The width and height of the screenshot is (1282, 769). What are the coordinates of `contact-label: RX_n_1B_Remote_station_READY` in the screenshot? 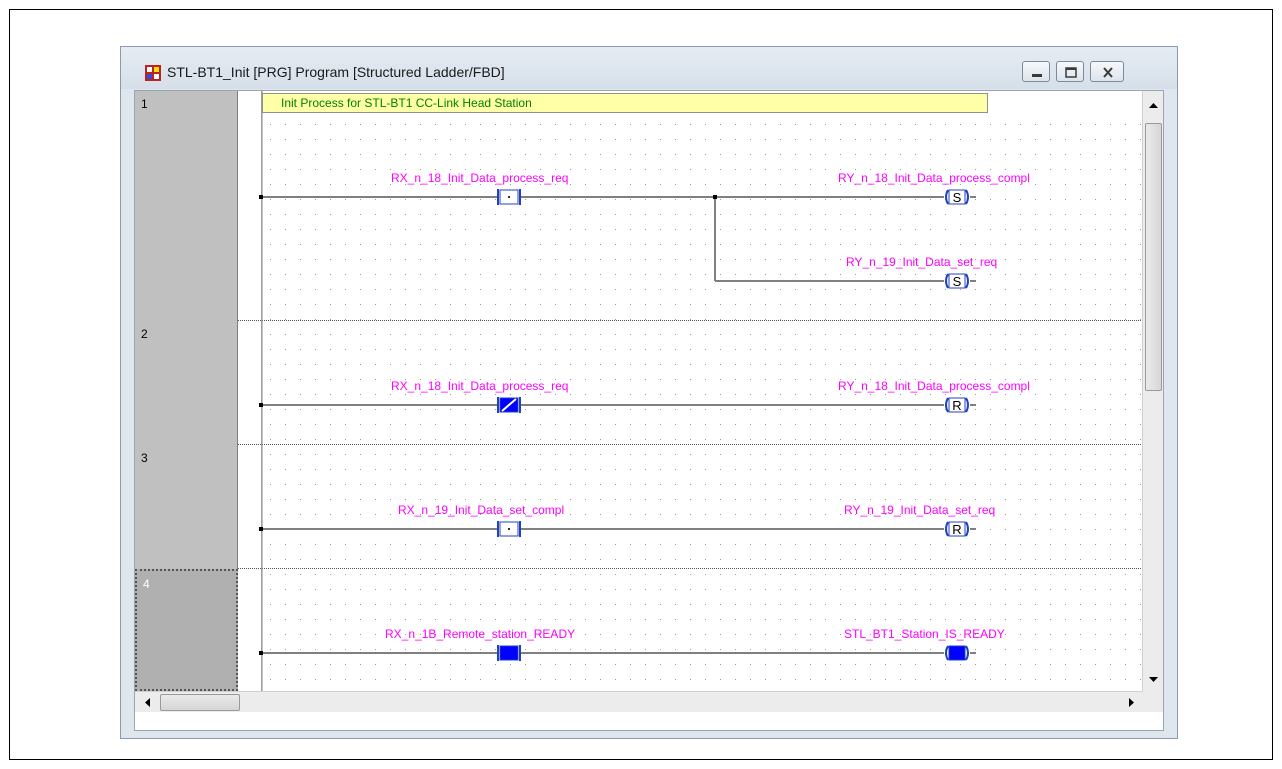 It's located at (480, 634).